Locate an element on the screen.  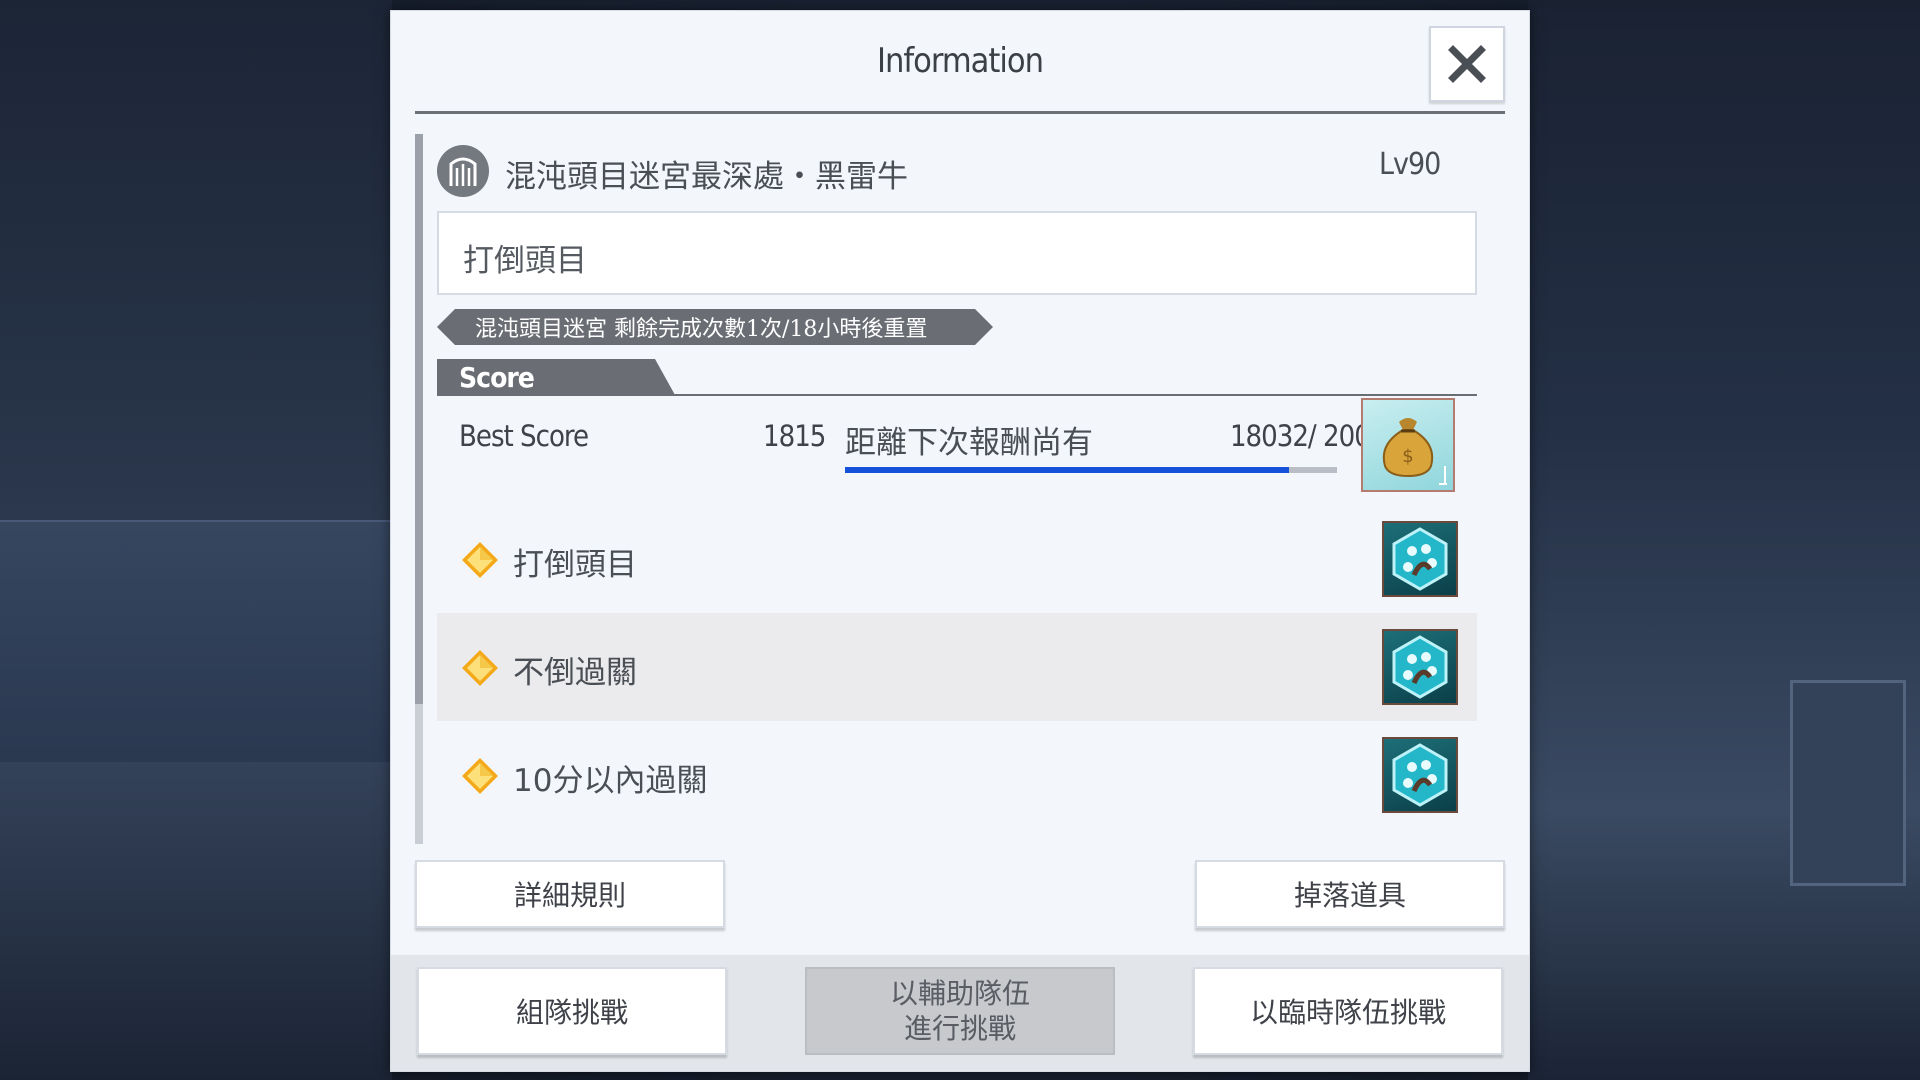
dungeon-name: 混沌頭目迷宮最深處・黑雷牛 is located at coordinates (706, 177).